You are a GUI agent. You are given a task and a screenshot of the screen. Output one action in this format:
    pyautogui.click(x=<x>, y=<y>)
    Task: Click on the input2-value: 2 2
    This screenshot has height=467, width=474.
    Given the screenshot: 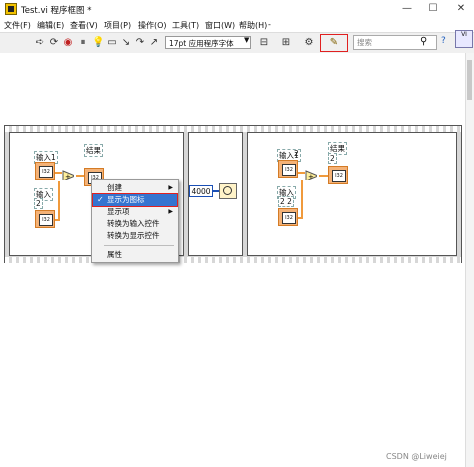 What is the action you would take?
    pyautogui.click(x=286, y=201)
    